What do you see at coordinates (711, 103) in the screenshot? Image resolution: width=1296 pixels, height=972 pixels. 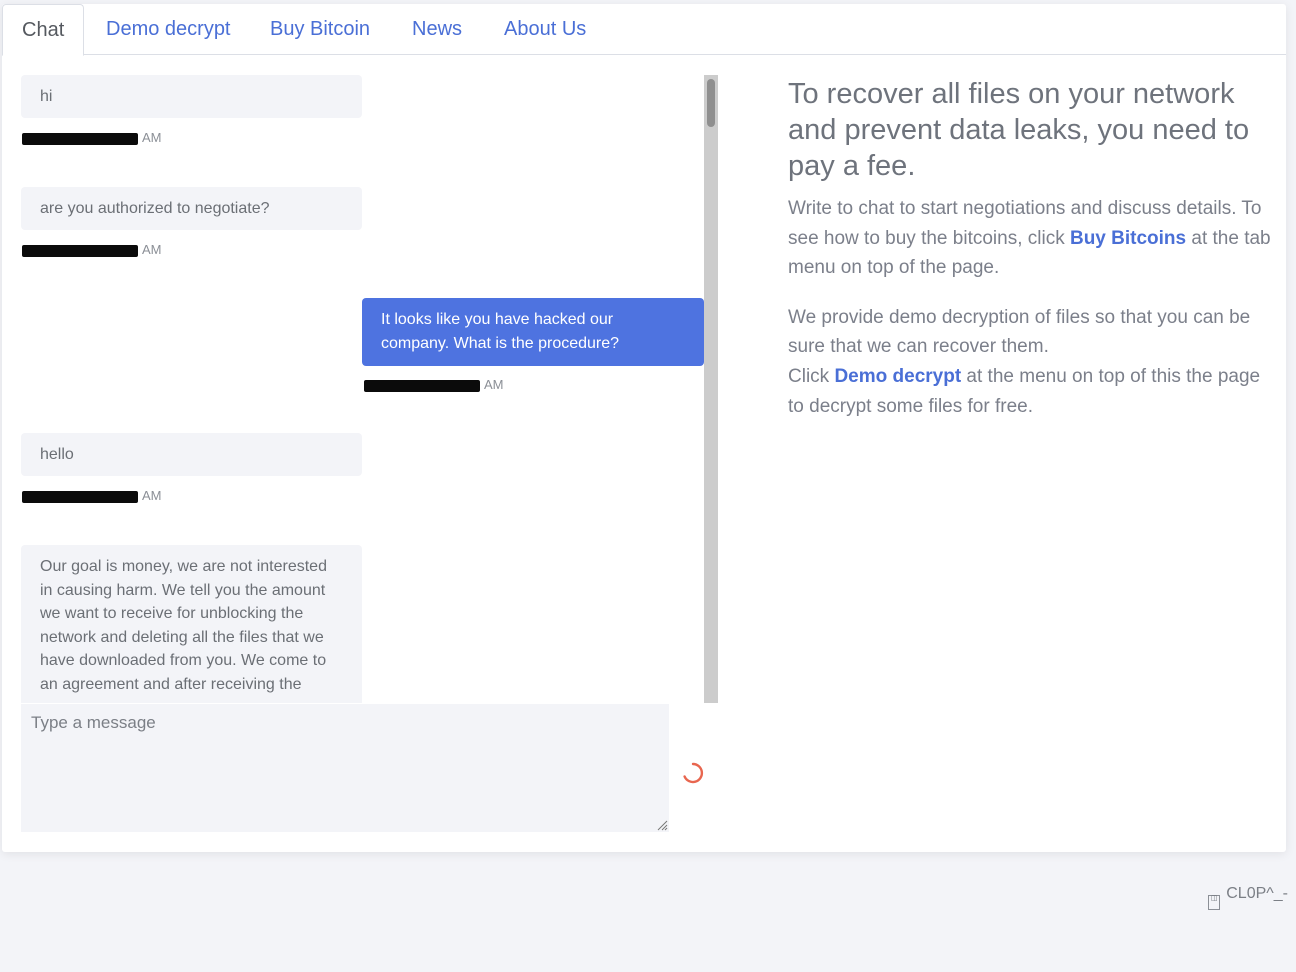 I see `scrollbar-thumb` at bounding box center [711, 103].